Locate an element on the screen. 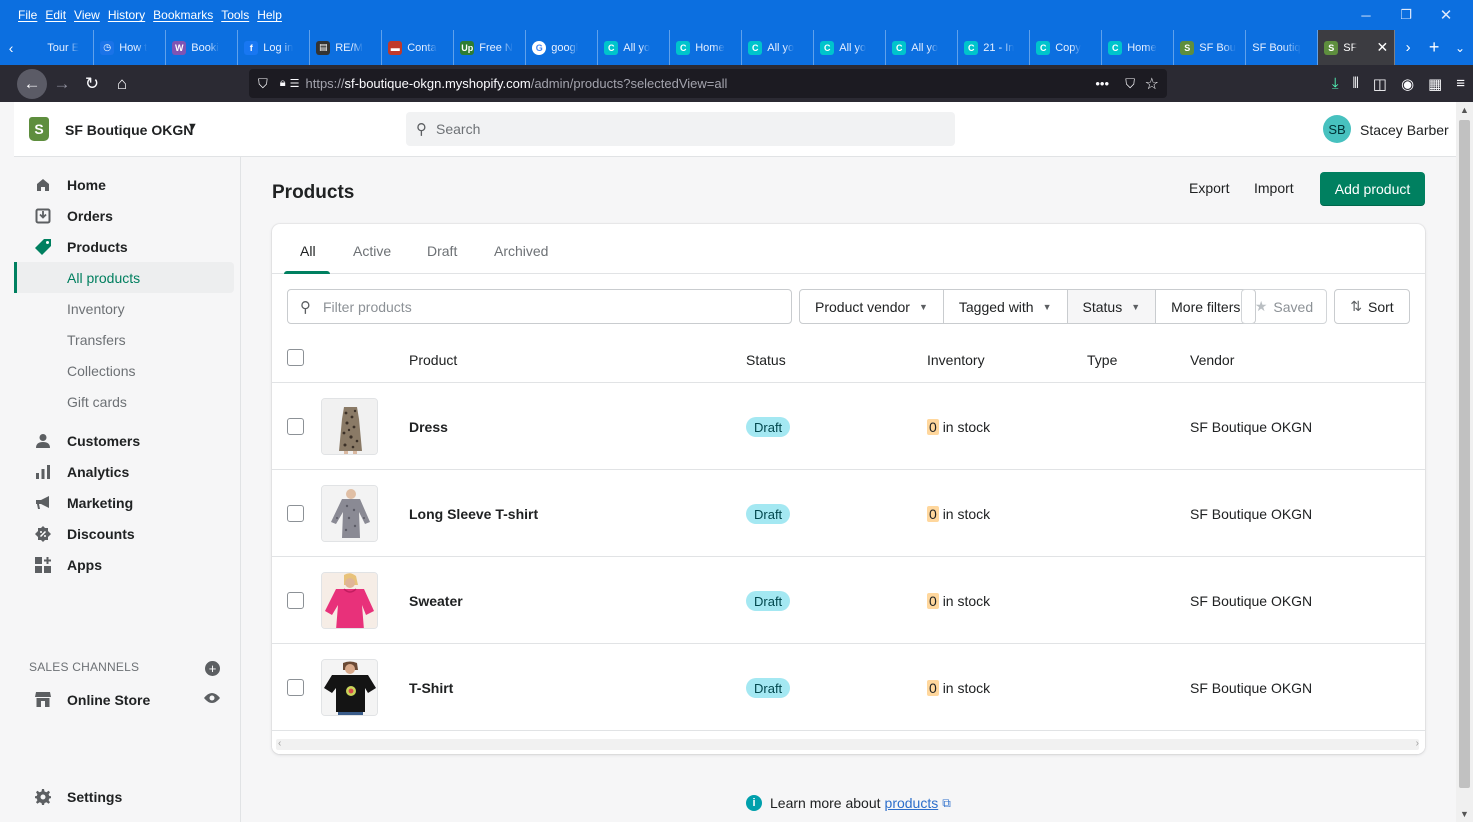 This screenshot has height=822, width=1473. tabs-scroll-right-icon: › is located at coordinates (1408, 47).